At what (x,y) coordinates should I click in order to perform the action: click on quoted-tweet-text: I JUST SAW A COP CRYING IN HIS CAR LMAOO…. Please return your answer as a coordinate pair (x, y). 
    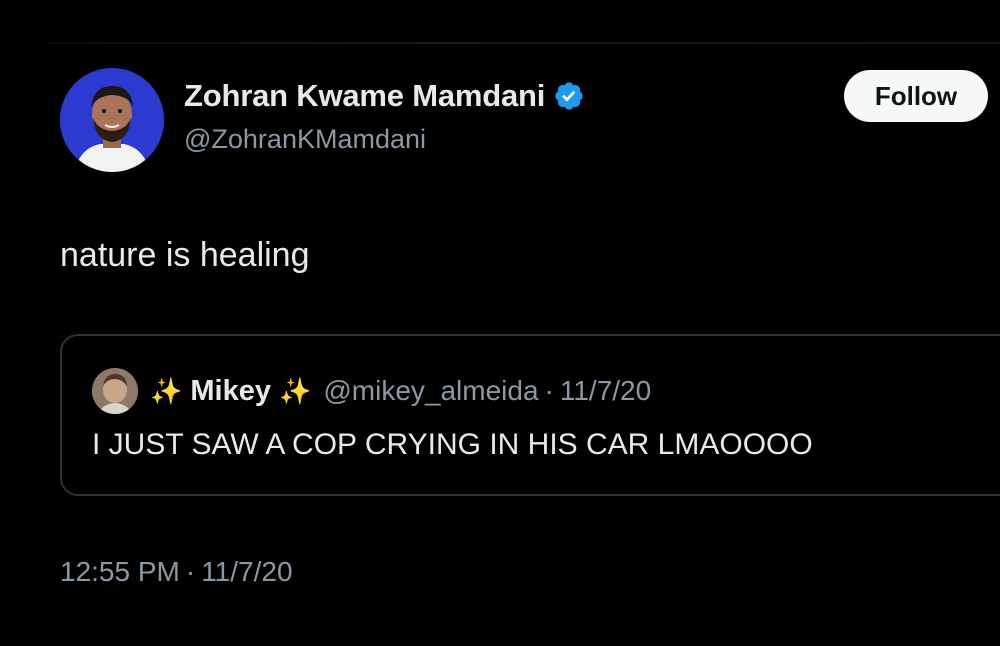
    Looking at the image, I should click on (452, 444).